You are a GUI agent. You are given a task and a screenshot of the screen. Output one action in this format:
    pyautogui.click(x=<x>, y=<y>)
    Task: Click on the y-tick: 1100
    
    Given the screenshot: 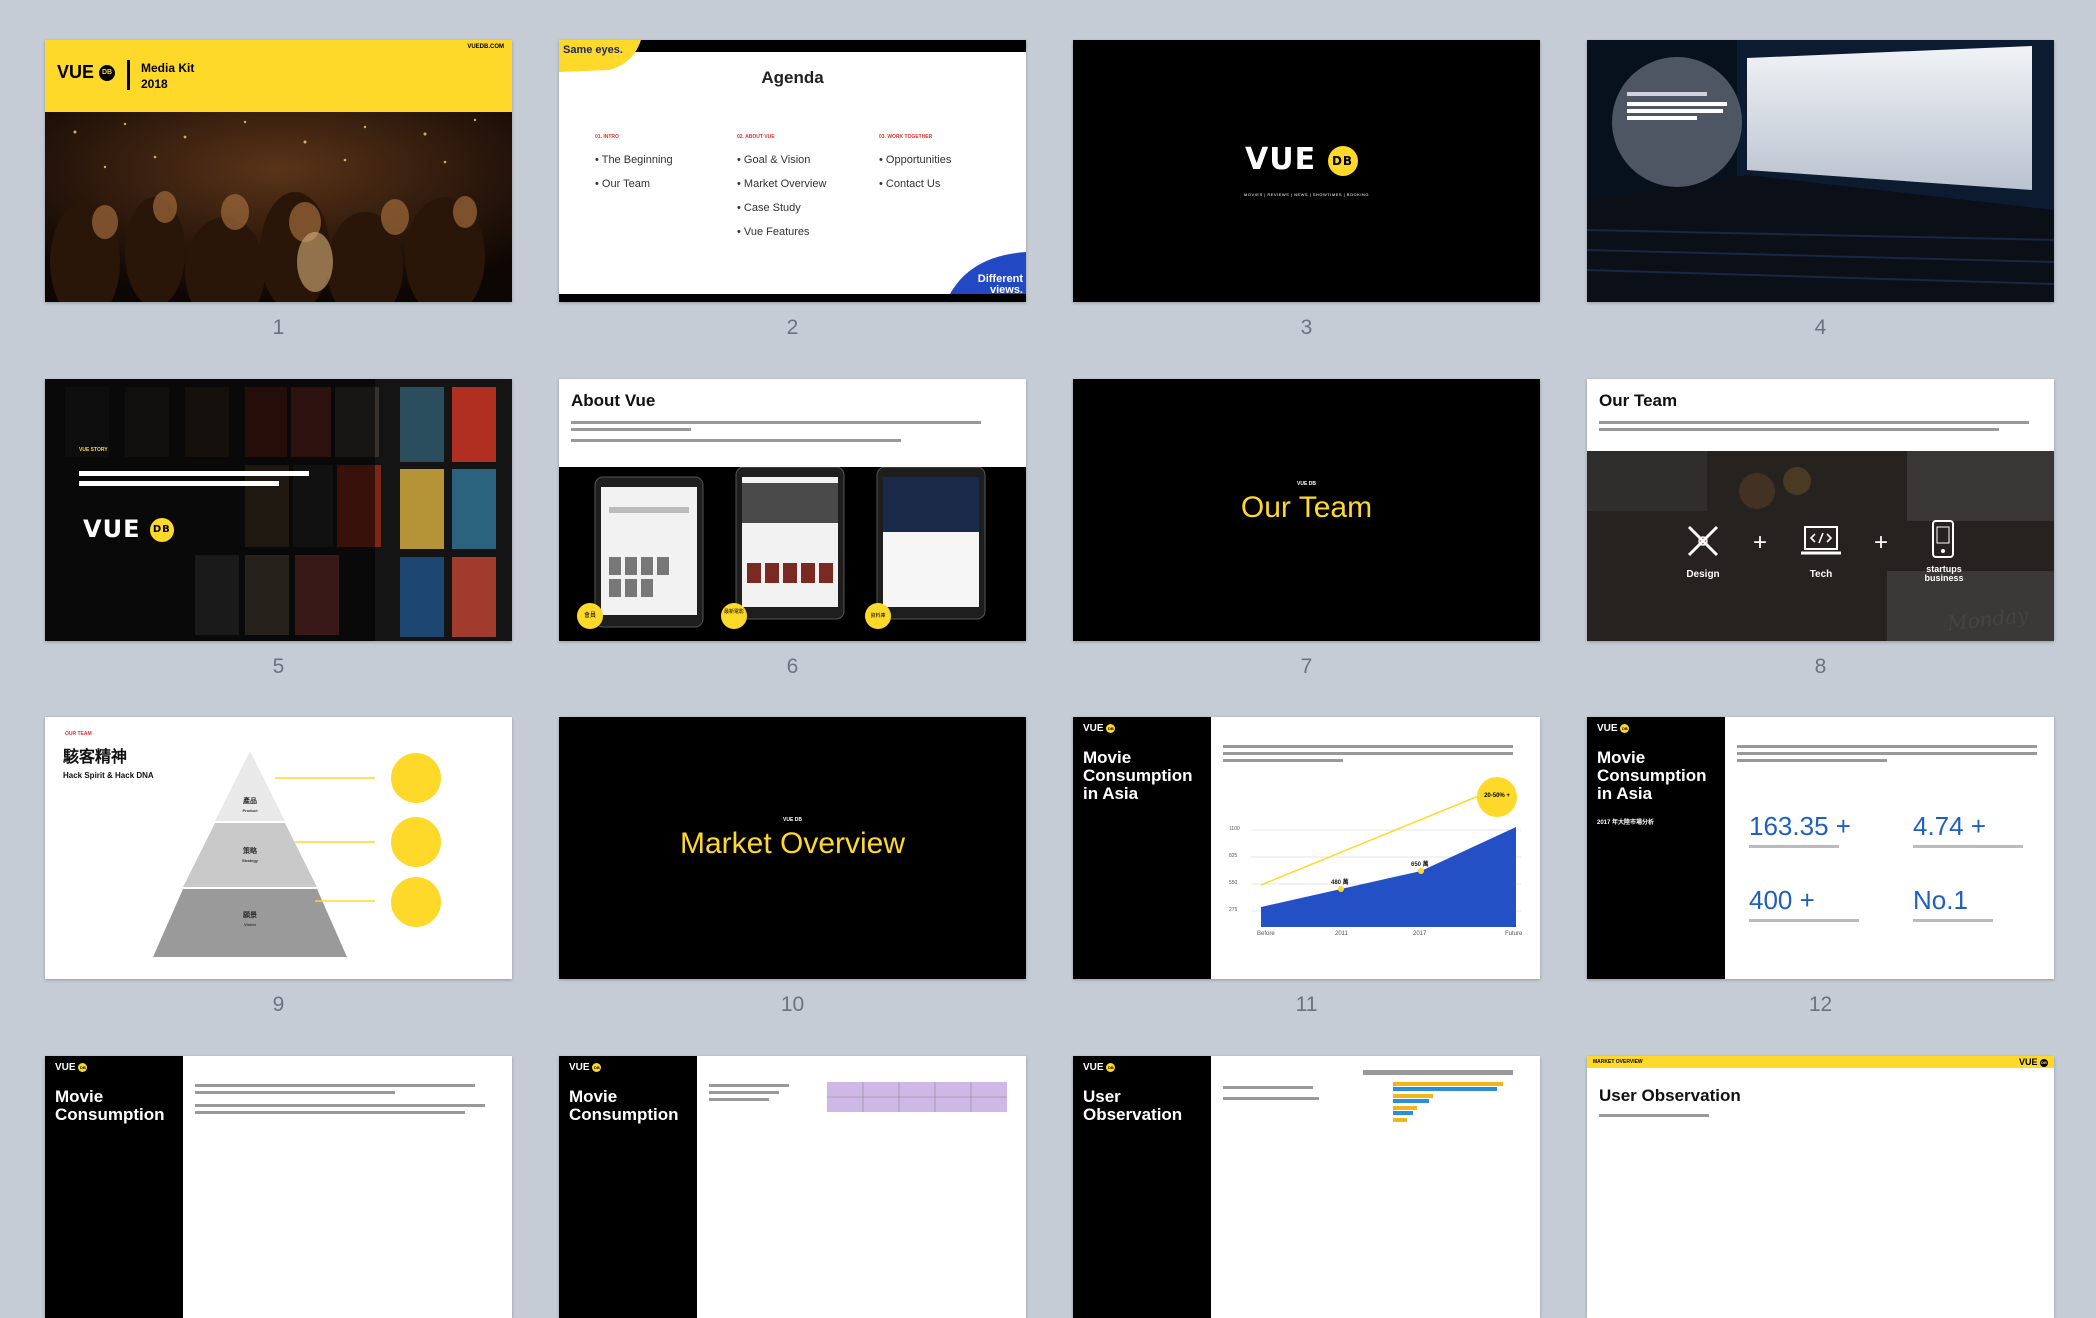 What is the action you would take?
    pyautogui.click(x=1234, y=829)
    